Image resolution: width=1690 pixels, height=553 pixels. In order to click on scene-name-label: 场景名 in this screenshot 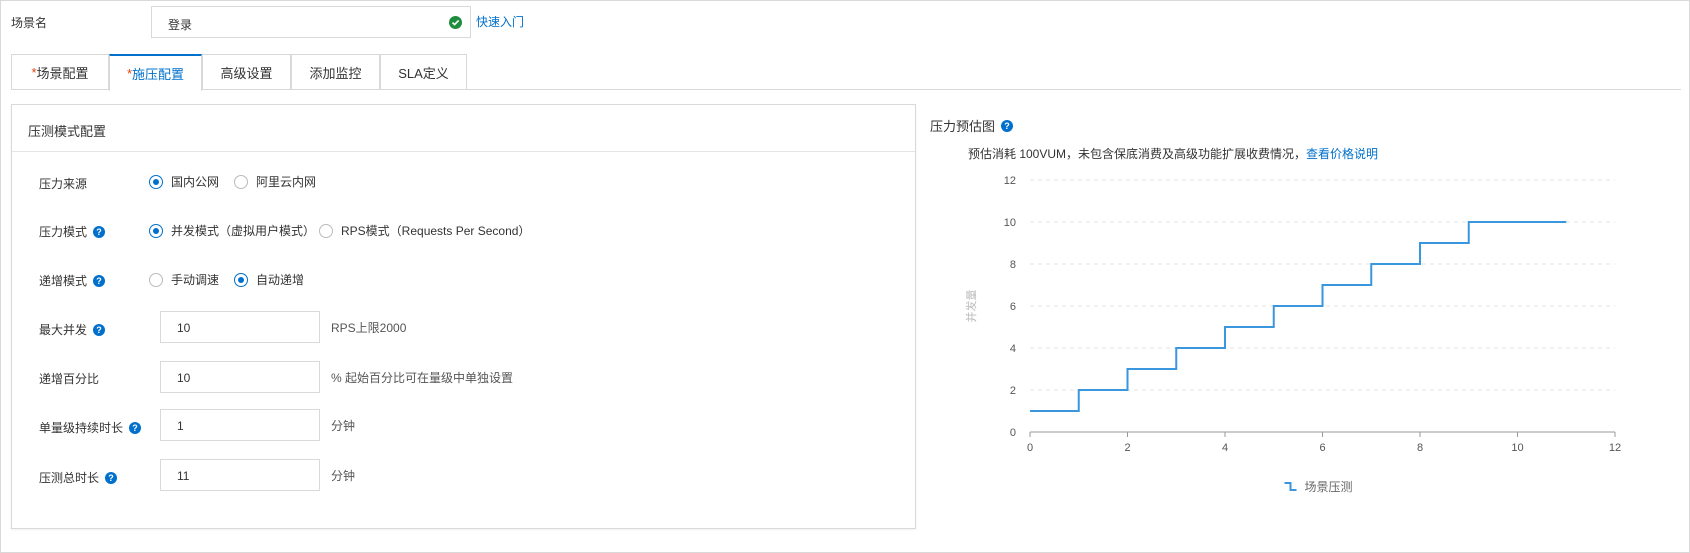, I will do `click(29, 23)`.